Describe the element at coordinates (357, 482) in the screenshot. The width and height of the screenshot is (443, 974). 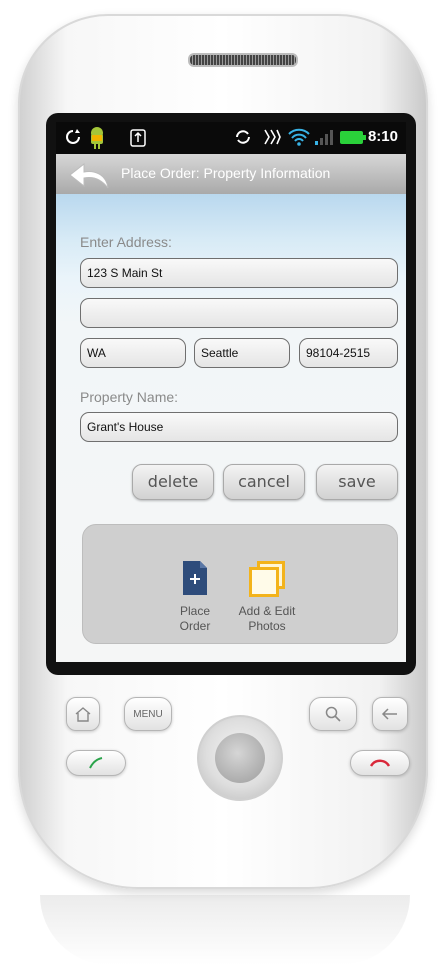
I see `save-button: save` at that location.